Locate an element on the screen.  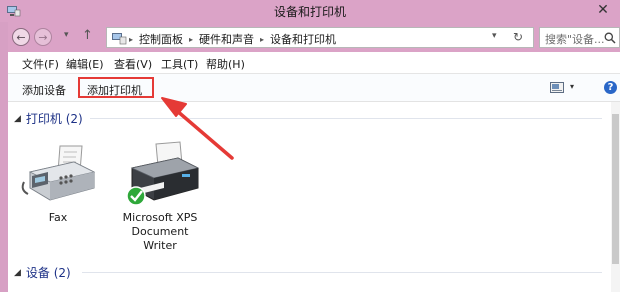
help-icon: ? is located at coordinates (610, 87).